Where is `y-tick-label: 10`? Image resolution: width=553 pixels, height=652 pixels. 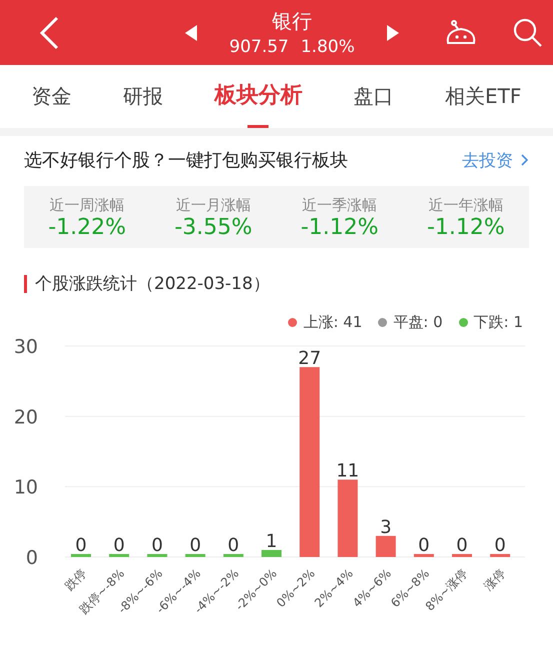 y-tick-label: 10 is located at coordinates (26, 487).